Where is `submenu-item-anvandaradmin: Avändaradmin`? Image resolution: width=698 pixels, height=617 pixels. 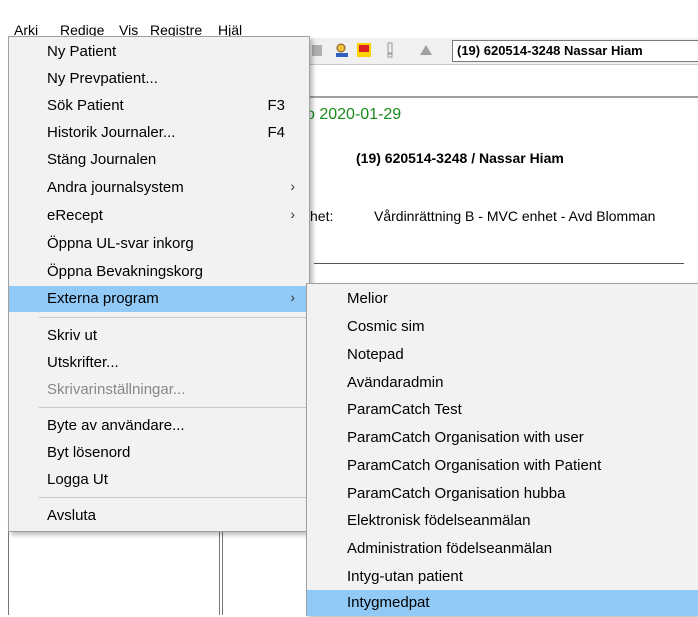
submenu-item-anvandaradmin: Avändaradmin is located at coordinates (502, 383).